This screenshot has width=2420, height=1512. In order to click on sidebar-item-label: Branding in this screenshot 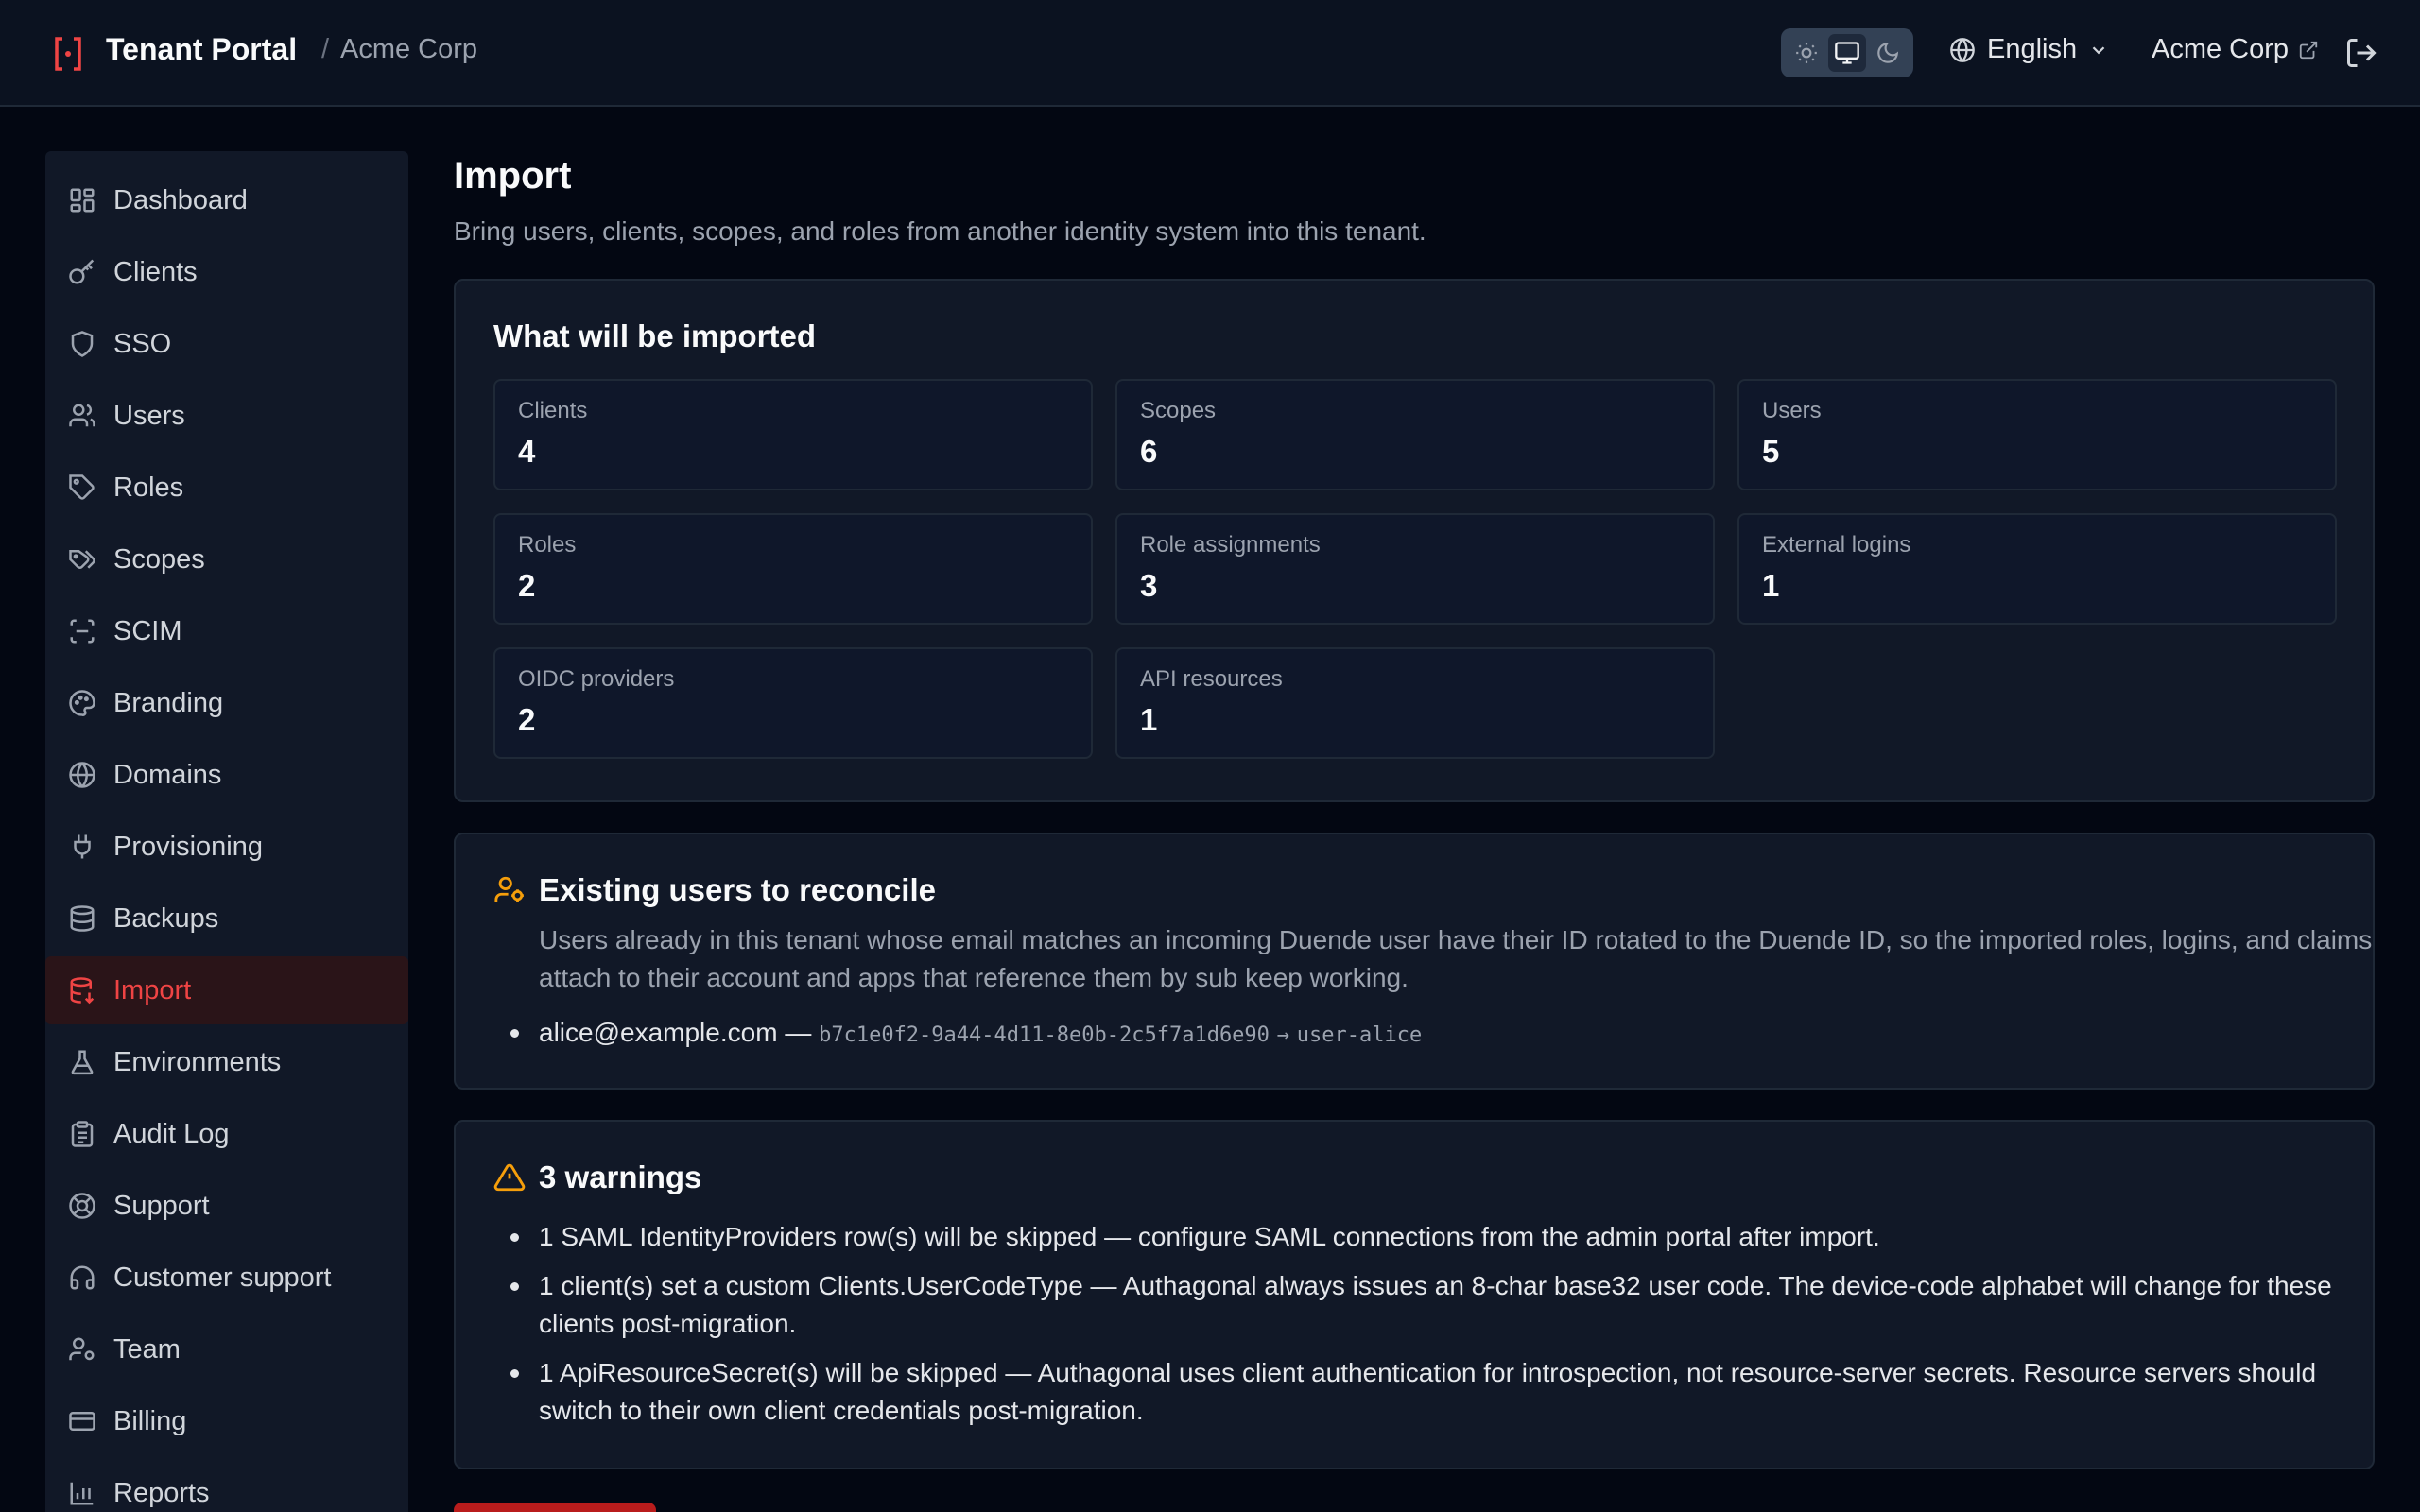, I will do `click(169, 702)`.